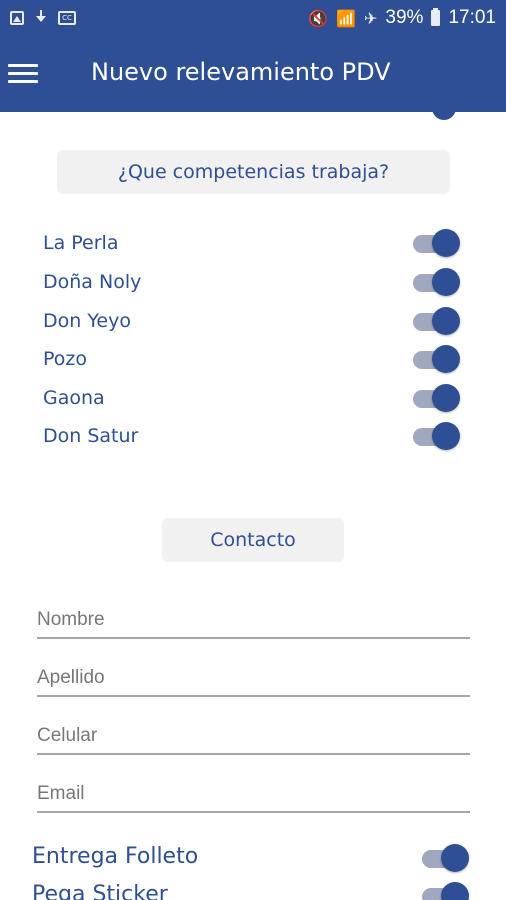  Describe the element at coordinates (115, 856) in the screenshot. I see `entrega-folleto-label: Entrega Folleto` at that location.